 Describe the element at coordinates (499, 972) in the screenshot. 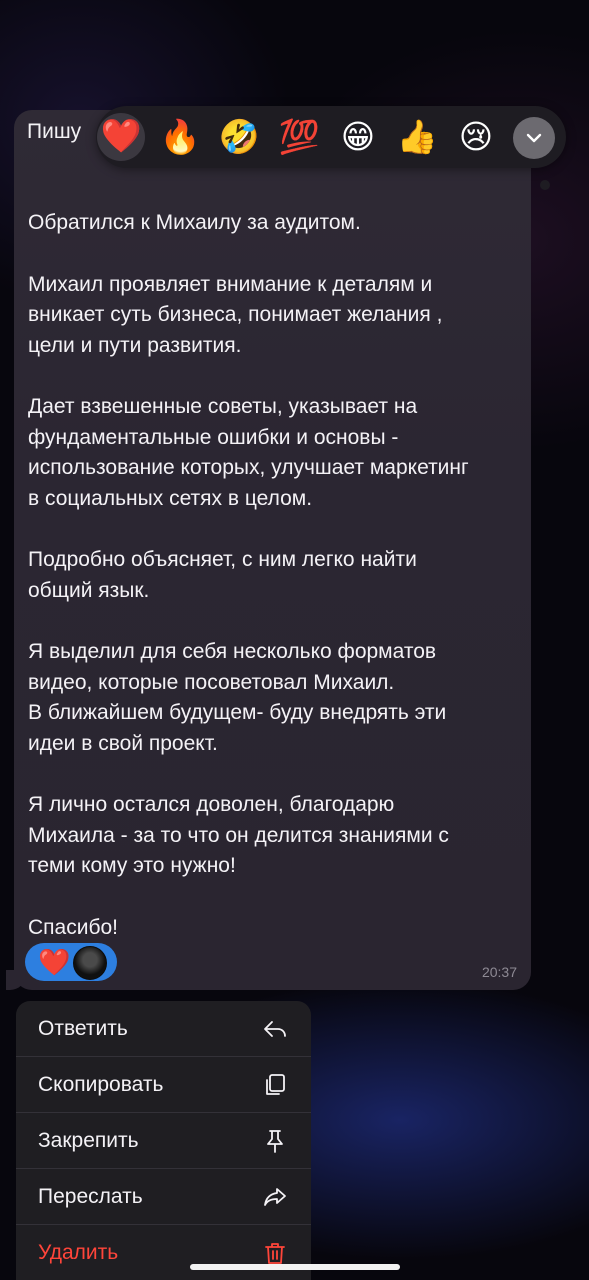

I see `message-time: 20:37` at that location.